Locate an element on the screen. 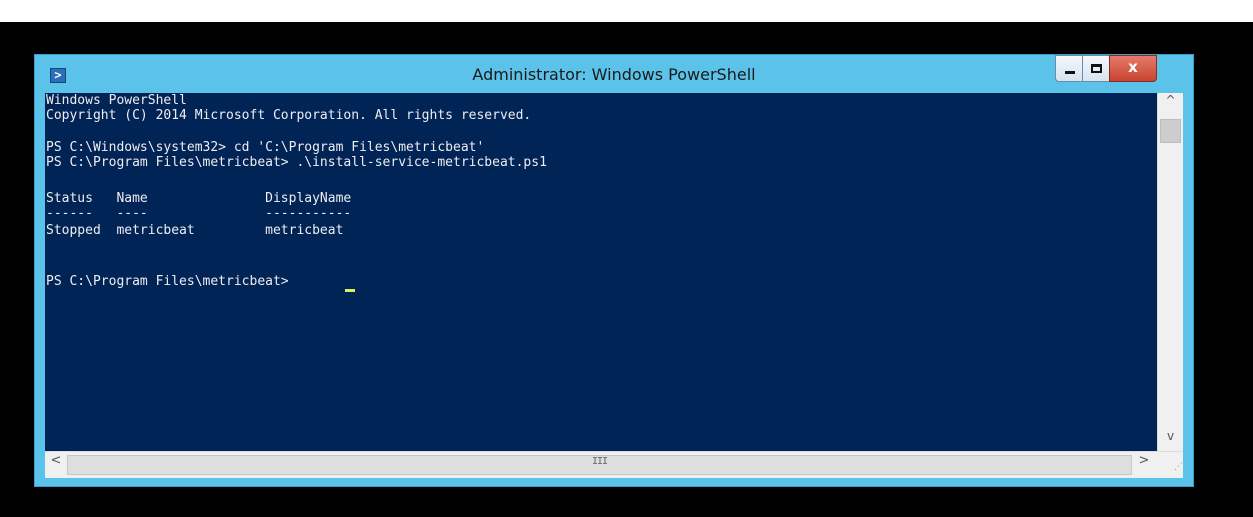 Image resolution: width=1253 pixels, height=517 pixels. vertical-scrollbar: ^ v is located at coordinates (1170, 272).